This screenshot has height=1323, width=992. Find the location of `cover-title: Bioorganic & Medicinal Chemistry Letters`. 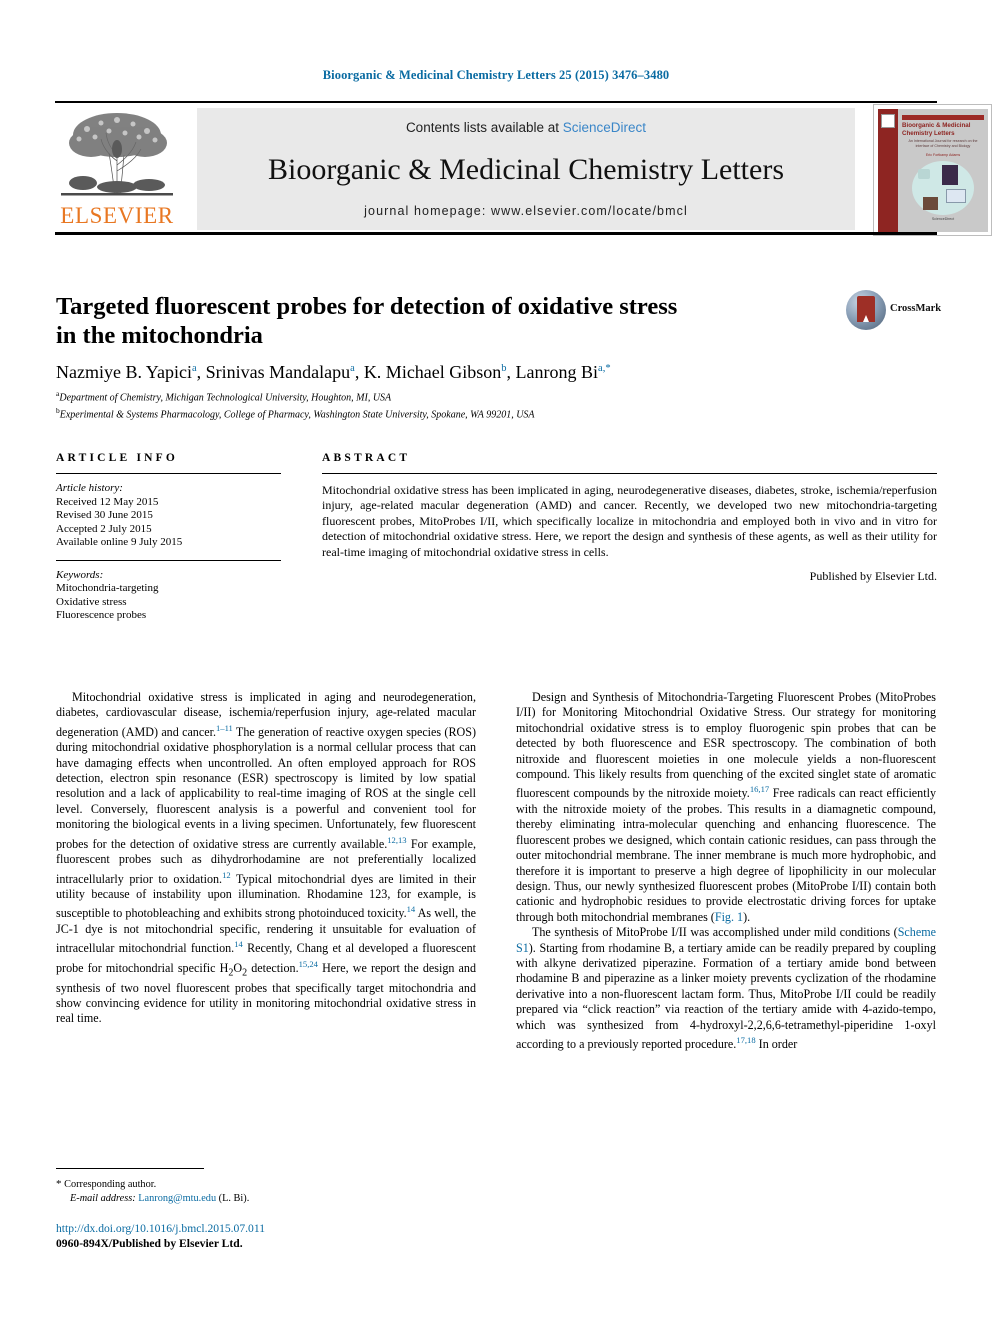

cover-title: Bioorganic & Medicinal Chemistry Letters is located at coordinates (936, 129).